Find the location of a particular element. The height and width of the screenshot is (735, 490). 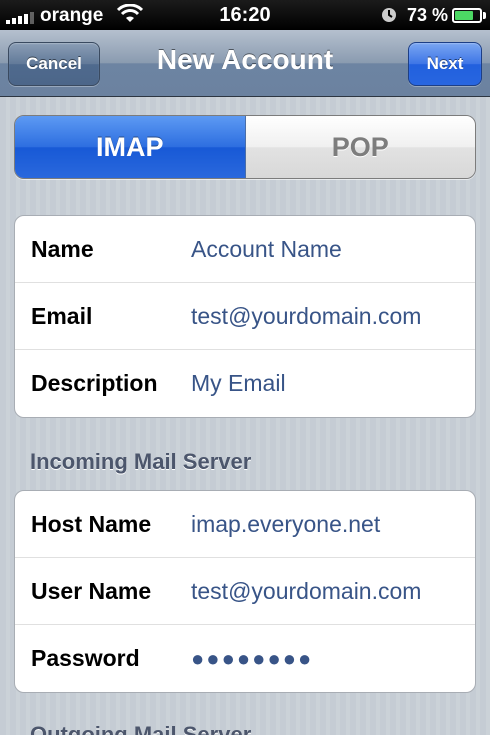

email-row: Email test@yourdomain.com is located at coordinates (245, 316).